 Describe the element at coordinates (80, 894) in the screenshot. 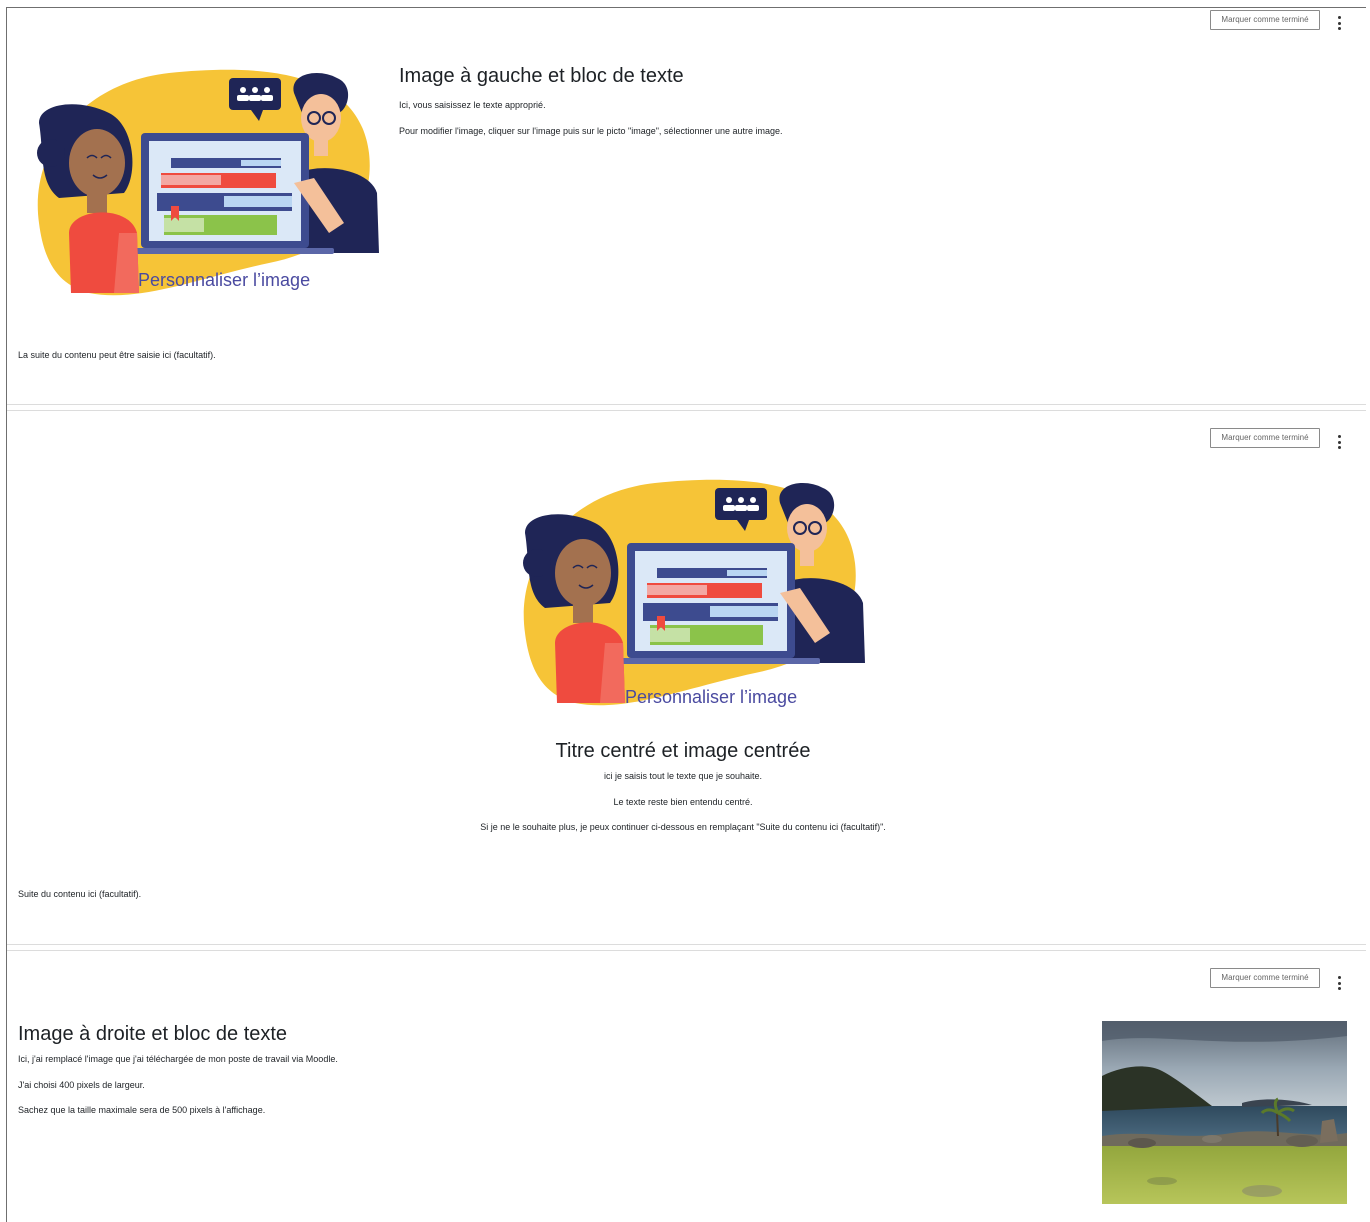

I see `footer-text: Suite du contenu ici (facultatif).` at that location.